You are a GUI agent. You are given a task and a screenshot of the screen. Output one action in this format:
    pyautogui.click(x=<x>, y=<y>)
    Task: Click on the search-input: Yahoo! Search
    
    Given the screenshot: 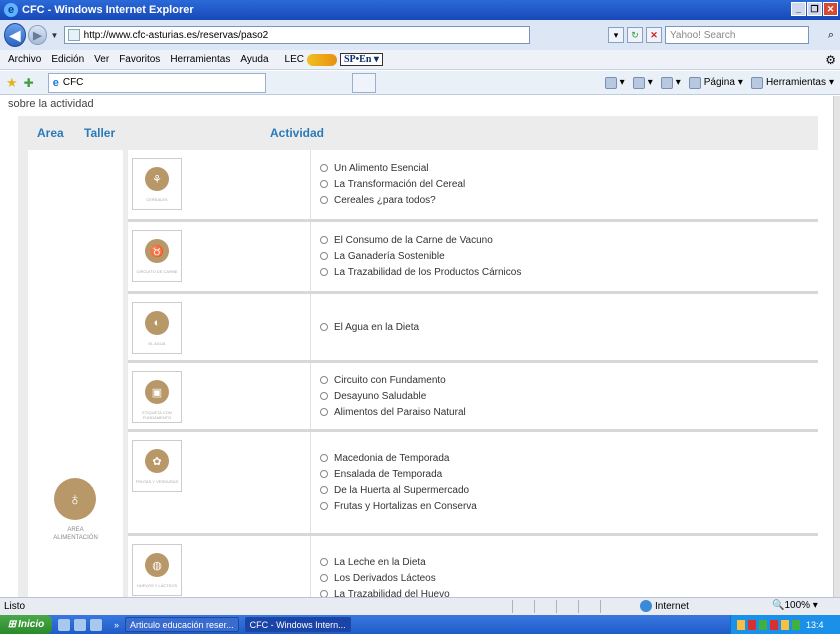 What is the action you would take?
    pyautogui.click(x=737, y=35)
    